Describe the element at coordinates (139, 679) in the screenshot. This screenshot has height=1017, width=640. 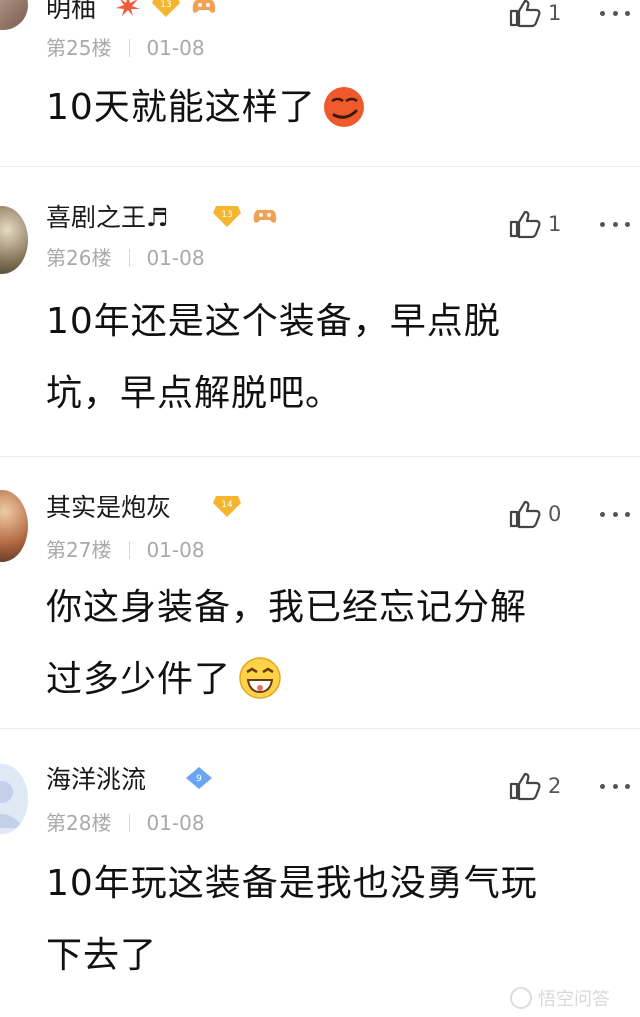
I see `comment-text-fragment: 过多少件了` at that location.